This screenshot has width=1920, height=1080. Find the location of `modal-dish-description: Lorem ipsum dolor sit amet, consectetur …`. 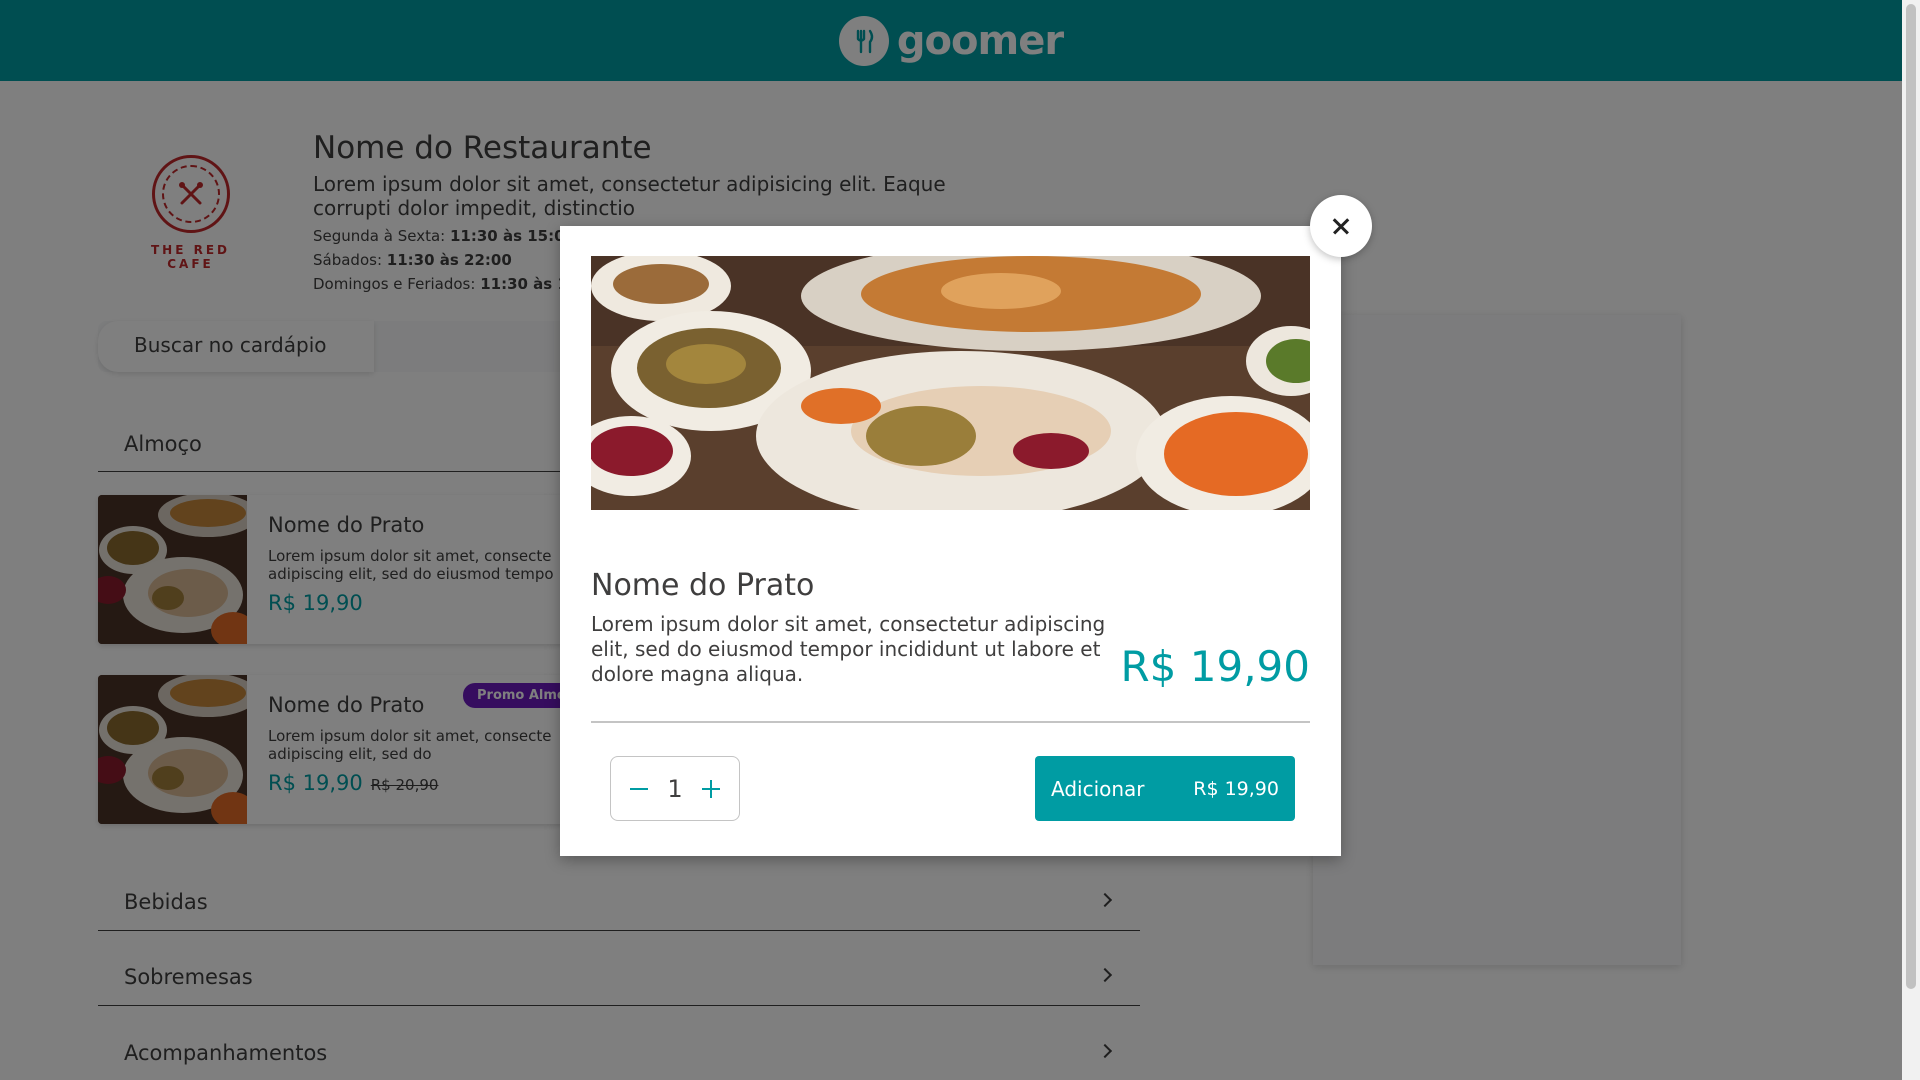

modal-dish-description: Lorem ipsum dolor sit amet, consectetur … is located at coordinates (848, 649).